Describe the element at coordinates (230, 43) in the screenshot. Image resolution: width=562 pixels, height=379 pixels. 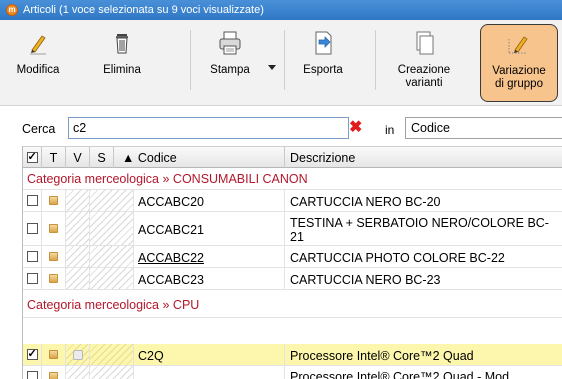
I see `printer-icon` at that location.